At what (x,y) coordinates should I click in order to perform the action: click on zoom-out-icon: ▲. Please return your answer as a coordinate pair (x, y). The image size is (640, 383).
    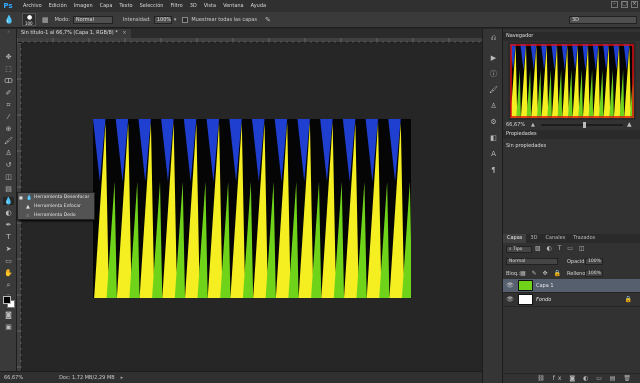
    Looking at the image, I should click on (533, 125).